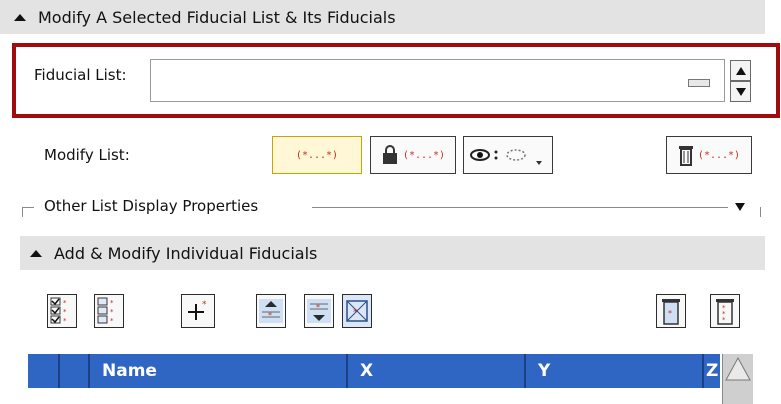  Describe the element at coordinates (437, 80) in the screenshot. I see `fiducial-list-selector` at that location.